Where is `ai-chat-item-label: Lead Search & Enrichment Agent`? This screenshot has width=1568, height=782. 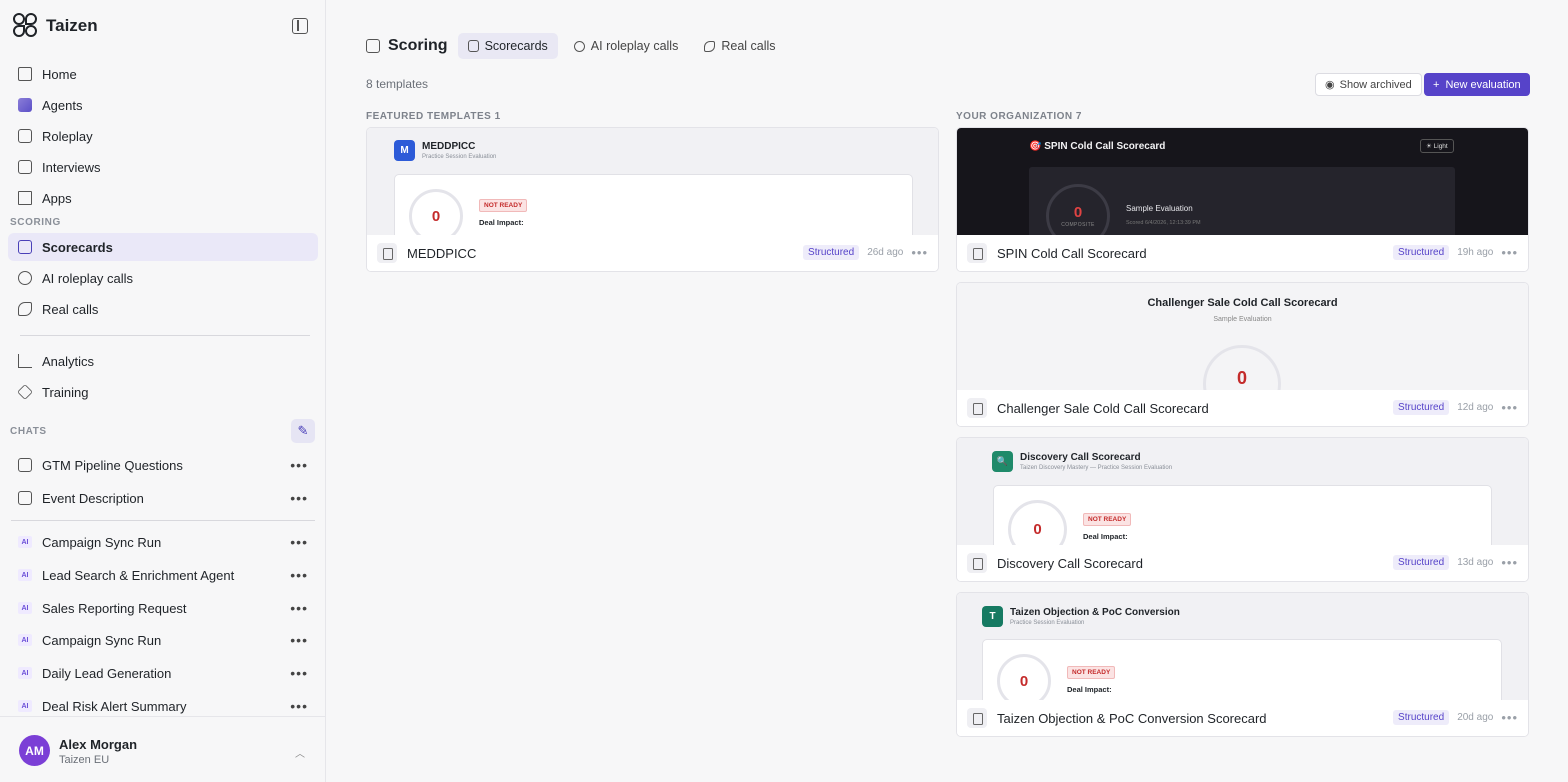 ai-chat-item-label: Lead Search & Enrichment Agent is located at coordinates (138, 575).